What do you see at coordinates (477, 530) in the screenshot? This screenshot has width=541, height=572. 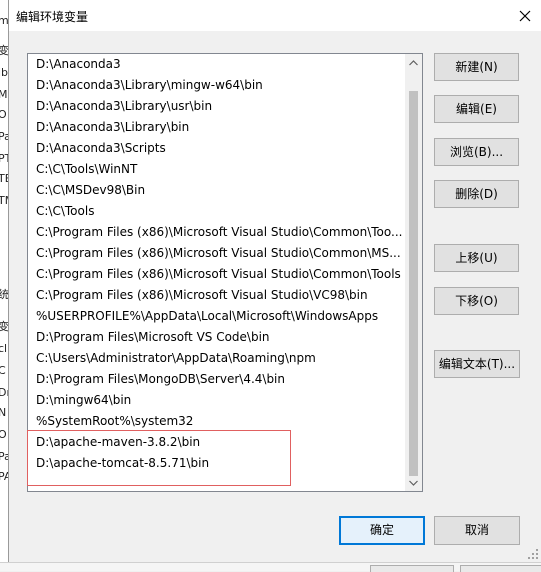 I see `cancel-button: 取消` at bounding box center [477, 530].